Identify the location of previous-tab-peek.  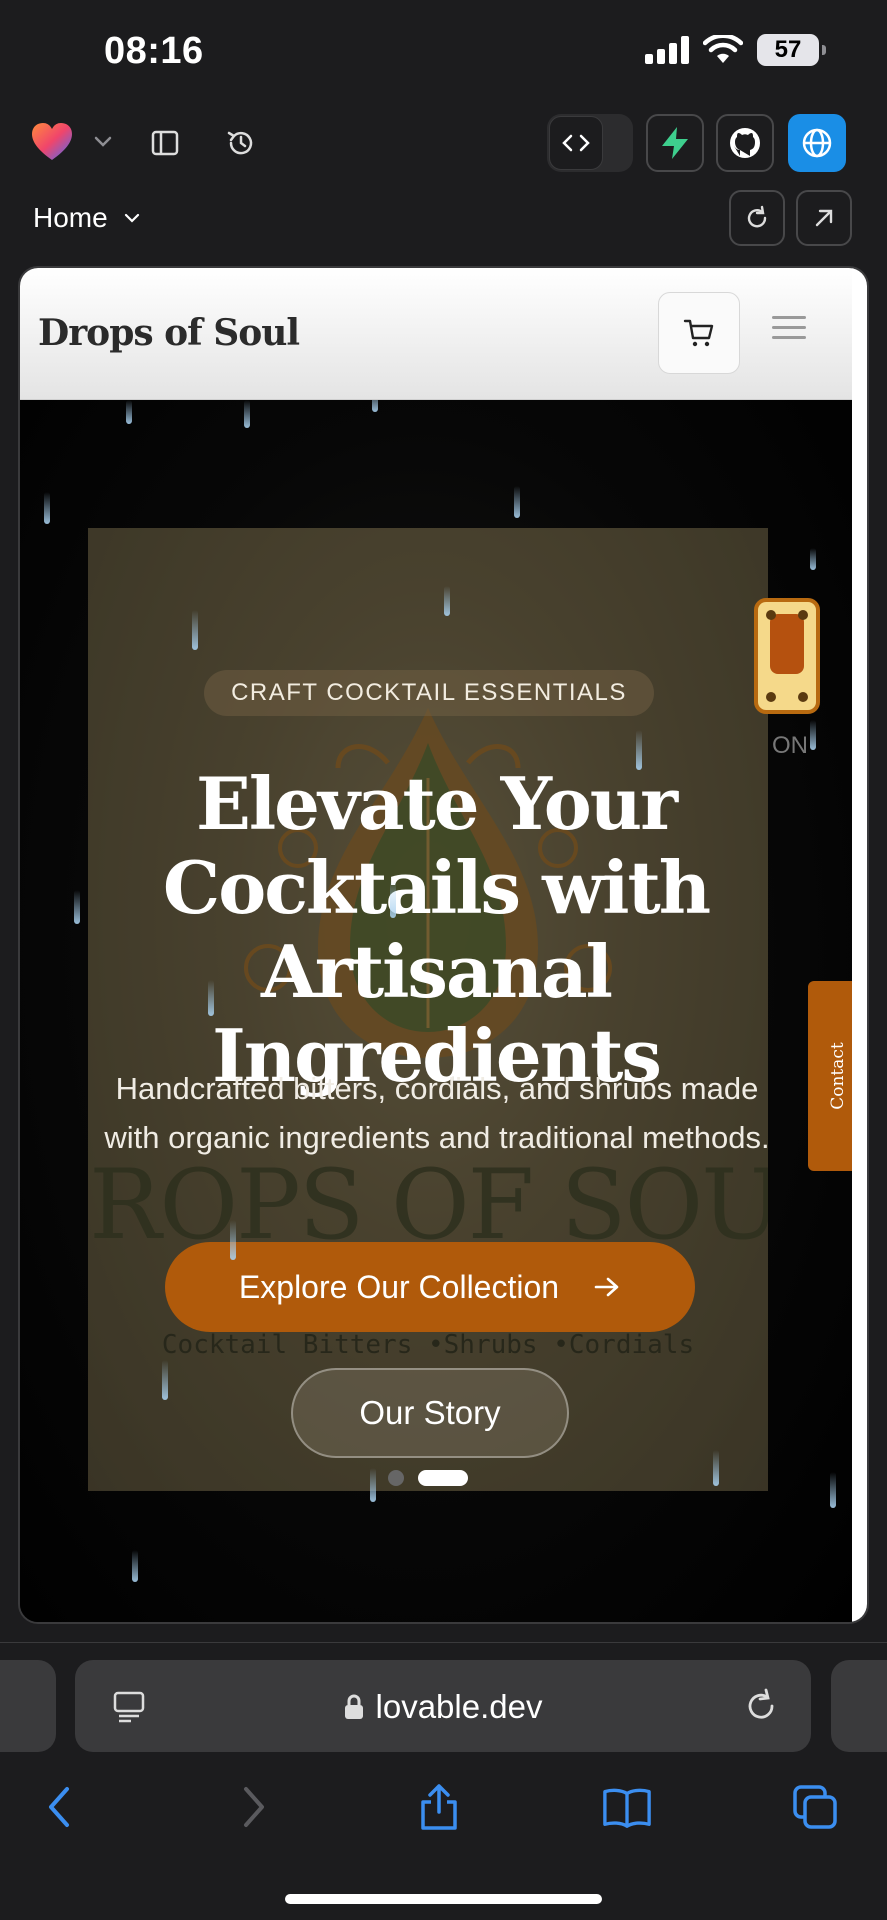
(28, 1706).